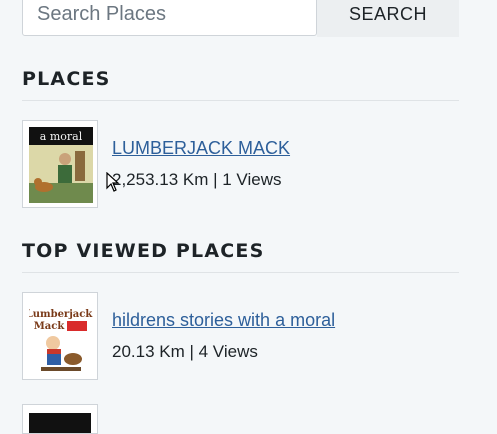 Image resolution: width=497 pixels, height=434 pixels. What do you see at coordinates (61, 136) in the screenshot?
I see `thumb-caption: a moral` at bounding box center [61, 136].